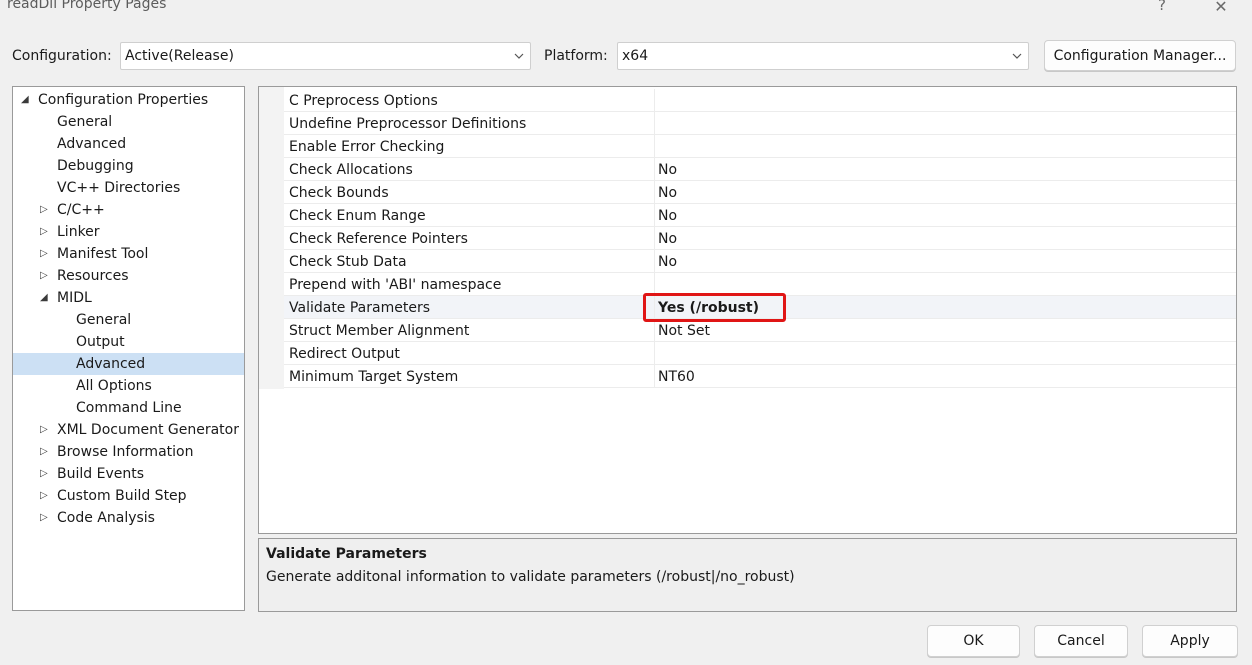 This screenshot has width=1252, height=665. I want to click on tree-item-label: Code Analysis, so click(106, 518).